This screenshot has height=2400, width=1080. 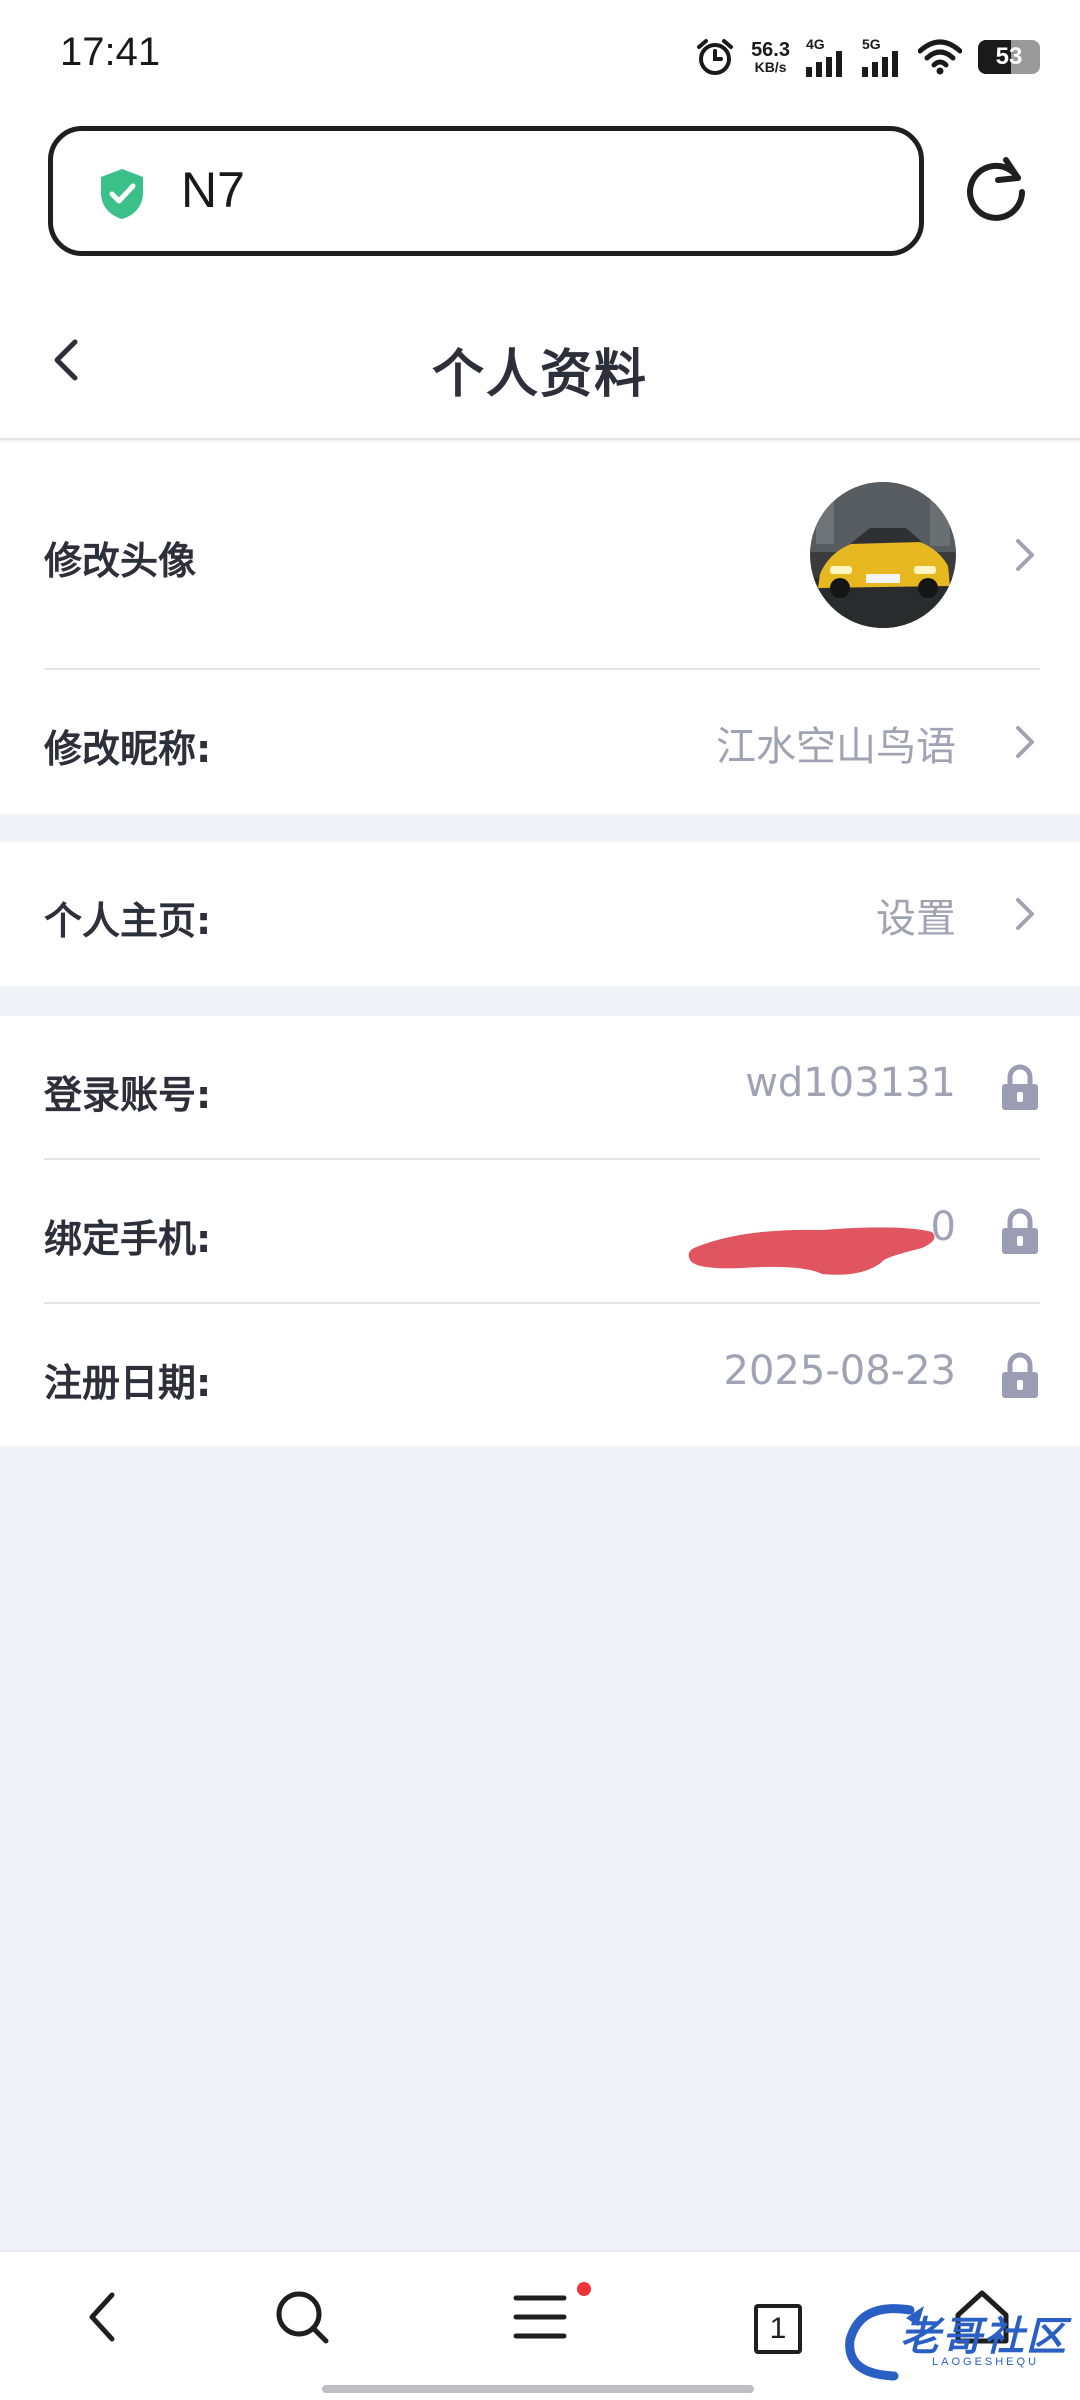 I want to click on phone-label: 绑定手机:, so click(x=128, y=1239).